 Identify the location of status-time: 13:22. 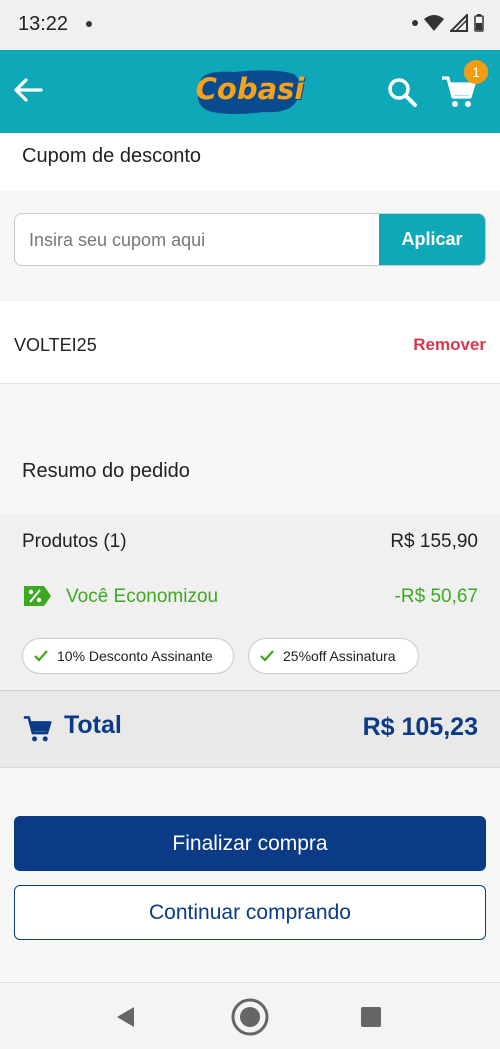
(43, 24).